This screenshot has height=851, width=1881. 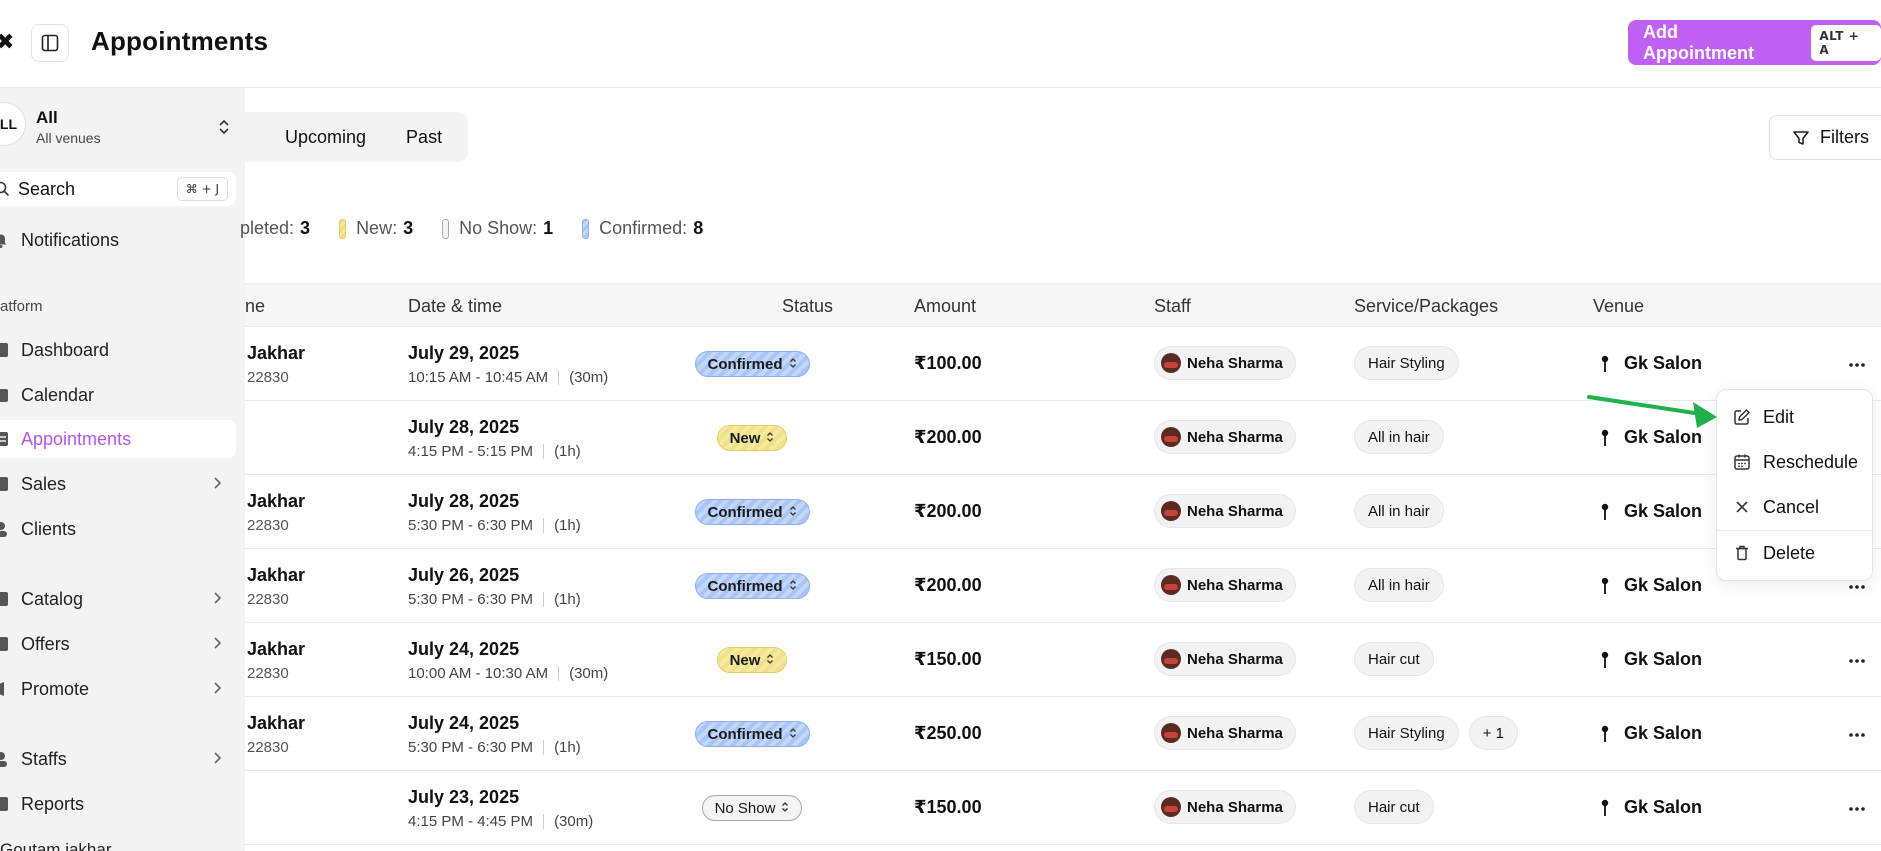 What do you see at coordinates (118, 529) in the screenshot?
I see `sidebar-item-clients: Clients` at bounding box center [118, 529].